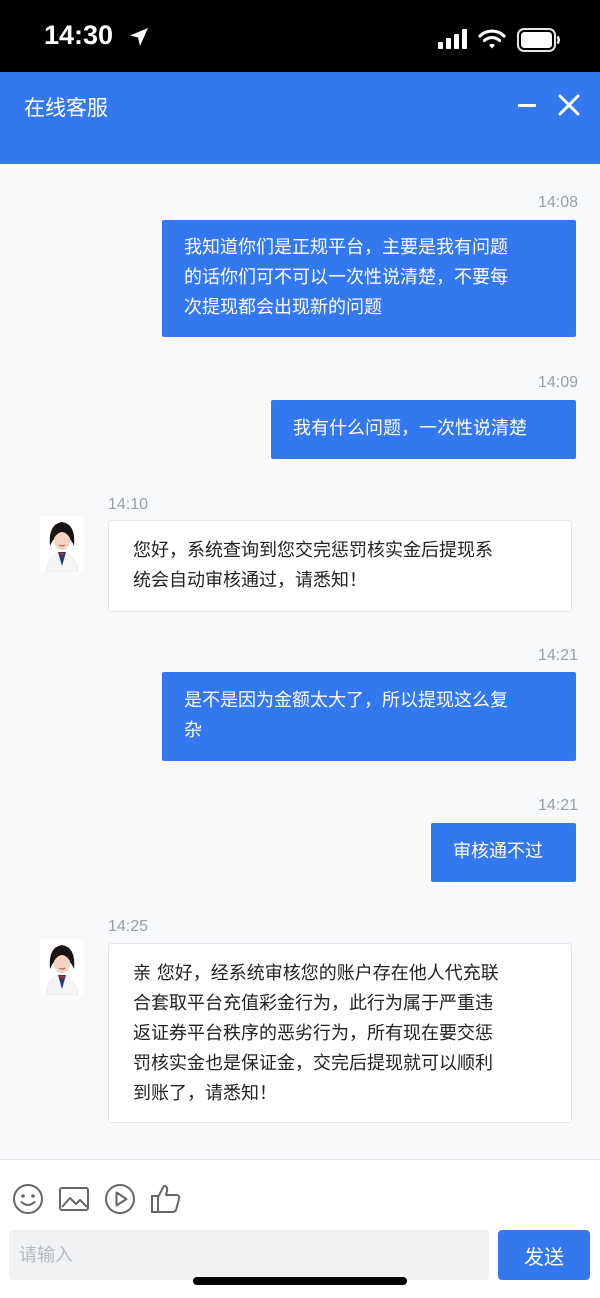 The width and height of the screenshot is (600, 1298). What do you see at coordinates (557, 382) in the screenshot?
I see `message-timestamp: 14:09` at bounding box center [557, 382].